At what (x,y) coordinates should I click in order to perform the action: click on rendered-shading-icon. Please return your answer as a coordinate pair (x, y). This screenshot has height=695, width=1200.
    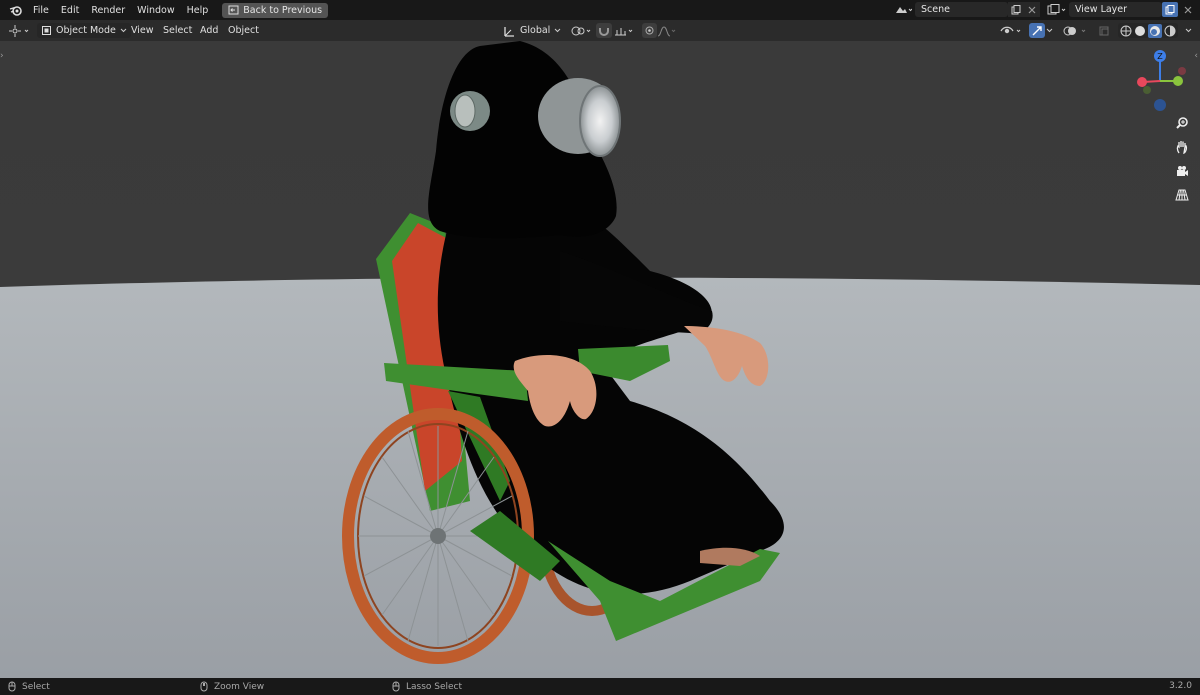
    Looking at the image, I should click on (1170, 31).